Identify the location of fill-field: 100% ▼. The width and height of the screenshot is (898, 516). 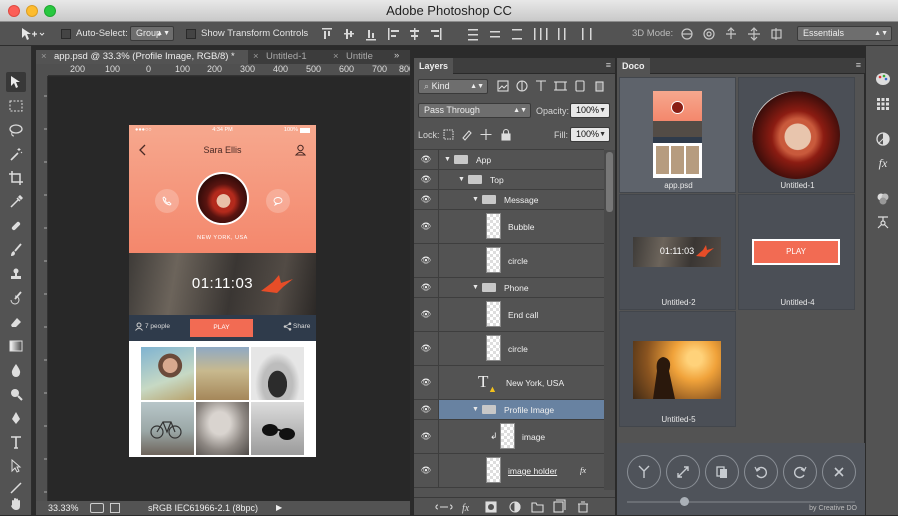
(590, 134).